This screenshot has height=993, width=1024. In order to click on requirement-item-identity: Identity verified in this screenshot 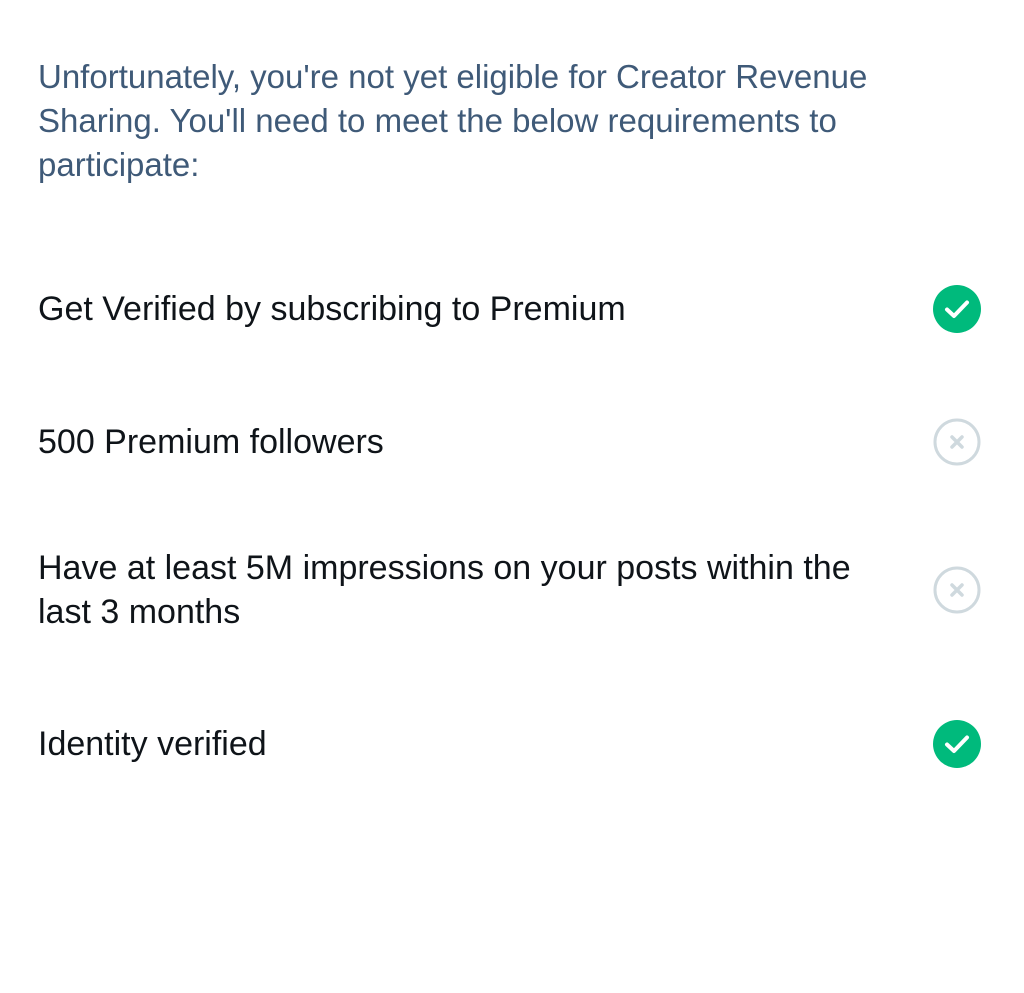, I will do `click(511, 744)`.